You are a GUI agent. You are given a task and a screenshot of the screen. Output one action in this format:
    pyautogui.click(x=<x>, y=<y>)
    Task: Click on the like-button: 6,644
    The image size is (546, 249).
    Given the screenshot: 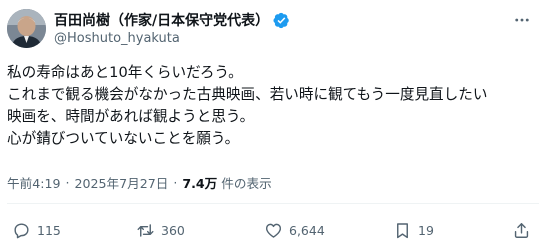 What is the action you would take?
    pyautogui.click(x=294, y=230)
    